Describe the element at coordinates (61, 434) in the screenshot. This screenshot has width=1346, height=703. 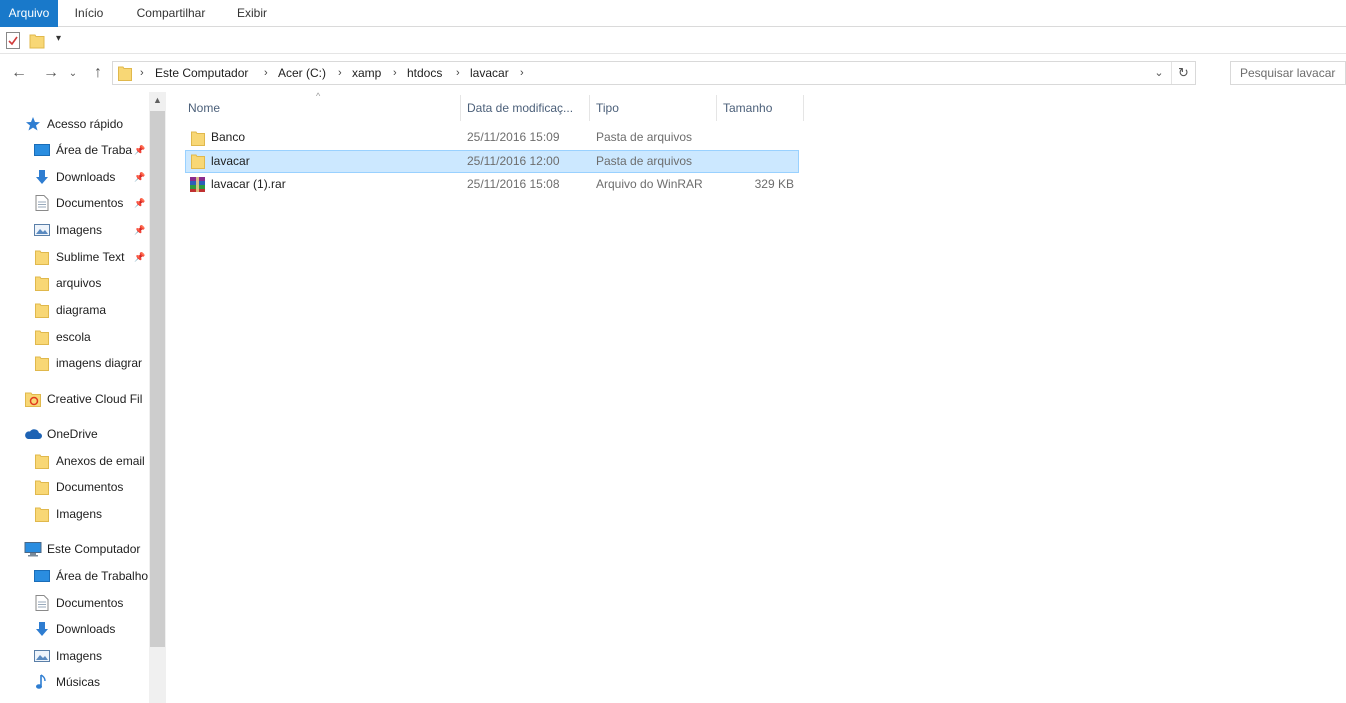
I see `sidebar-item-onedrive: OneDrive` at that location.